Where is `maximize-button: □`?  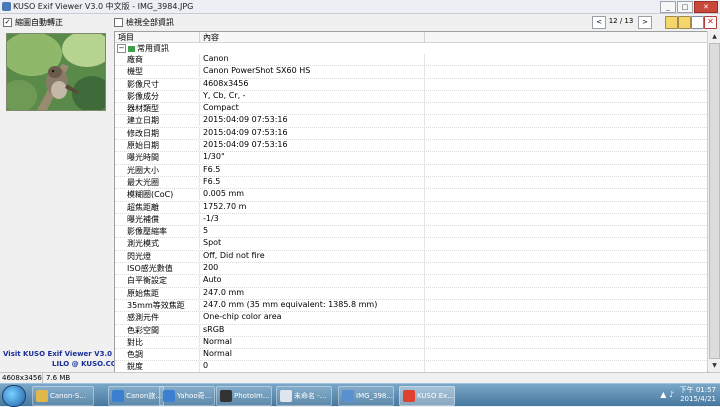 maximize-button: □ is located at coordinates (685, 7).